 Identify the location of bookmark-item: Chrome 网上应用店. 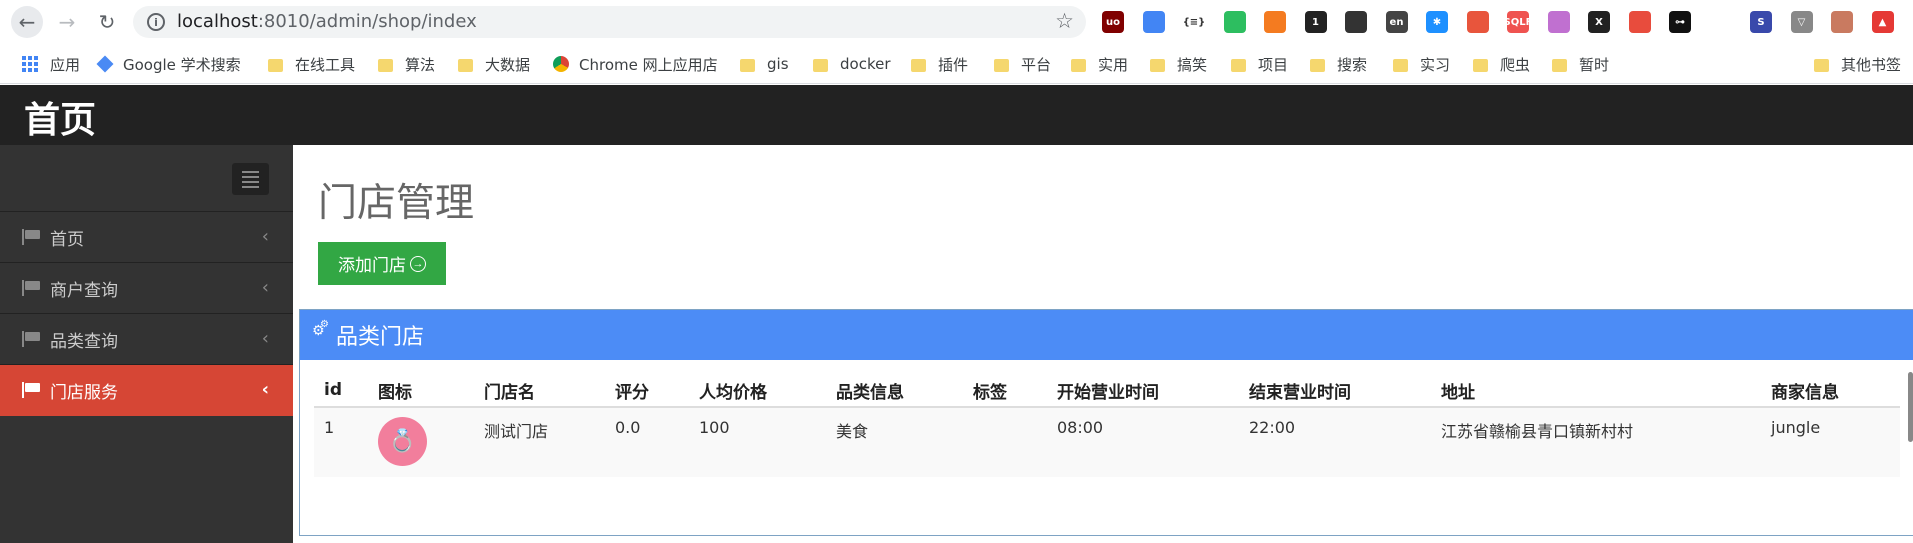
(635, 64).